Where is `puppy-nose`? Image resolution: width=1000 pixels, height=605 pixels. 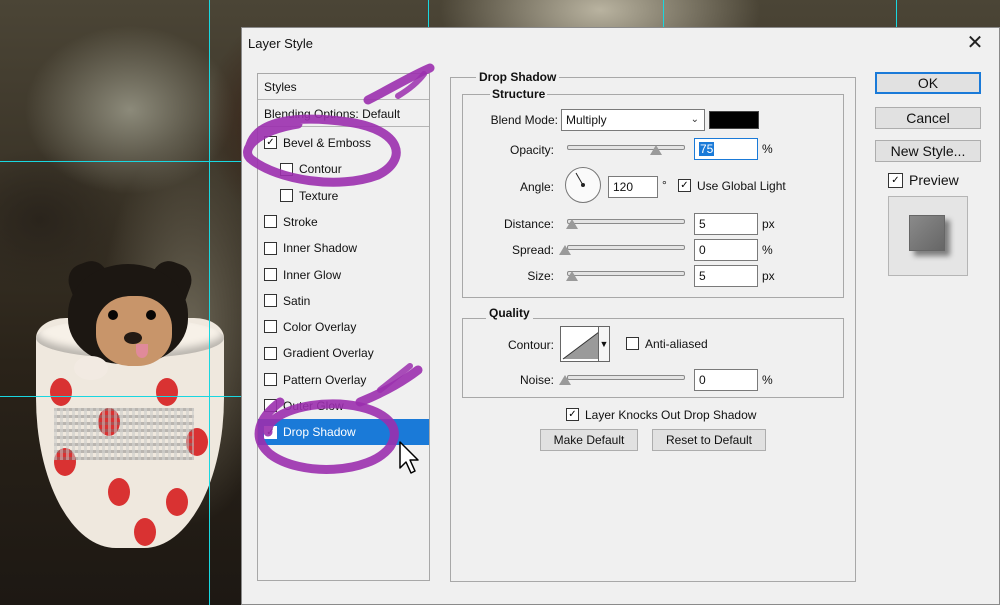 puppy-nose is located at coordinates (133, 338).